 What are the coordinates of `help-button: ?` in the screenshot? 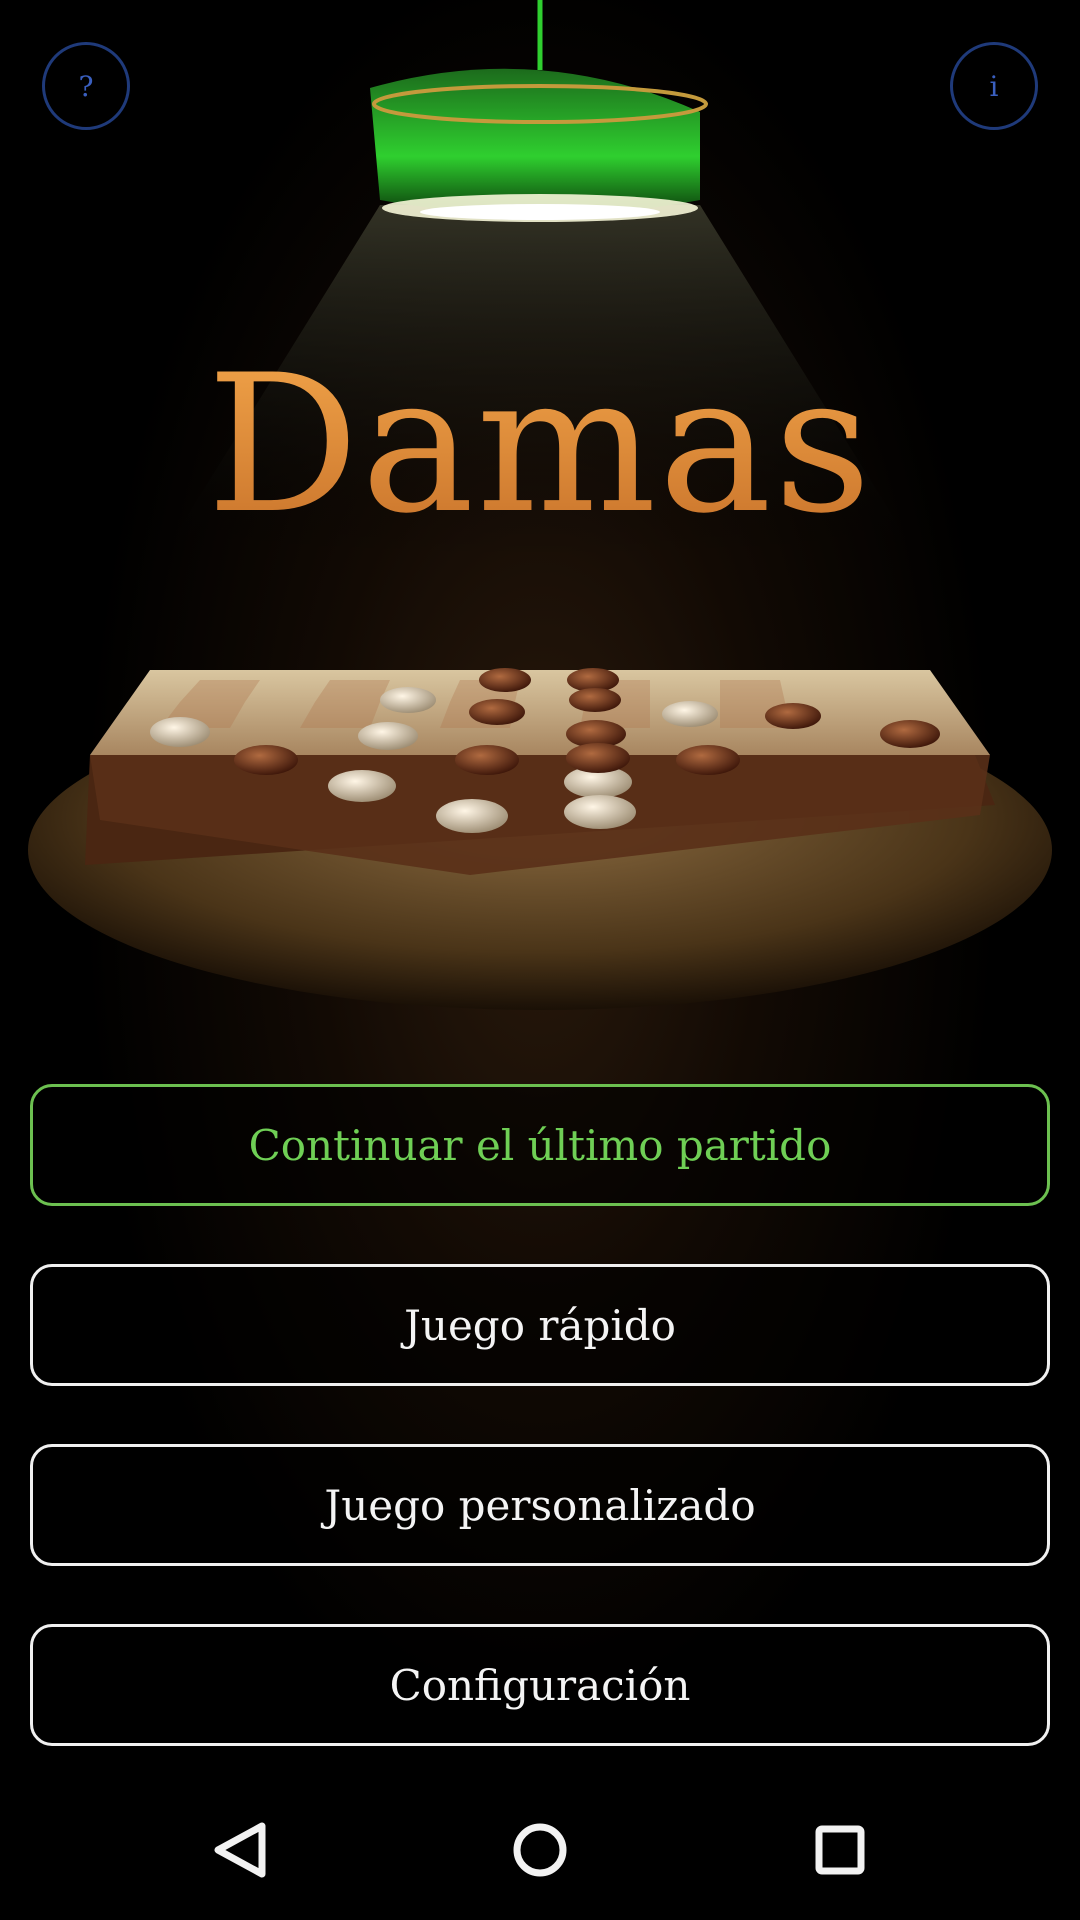 It's located at (86, 86).